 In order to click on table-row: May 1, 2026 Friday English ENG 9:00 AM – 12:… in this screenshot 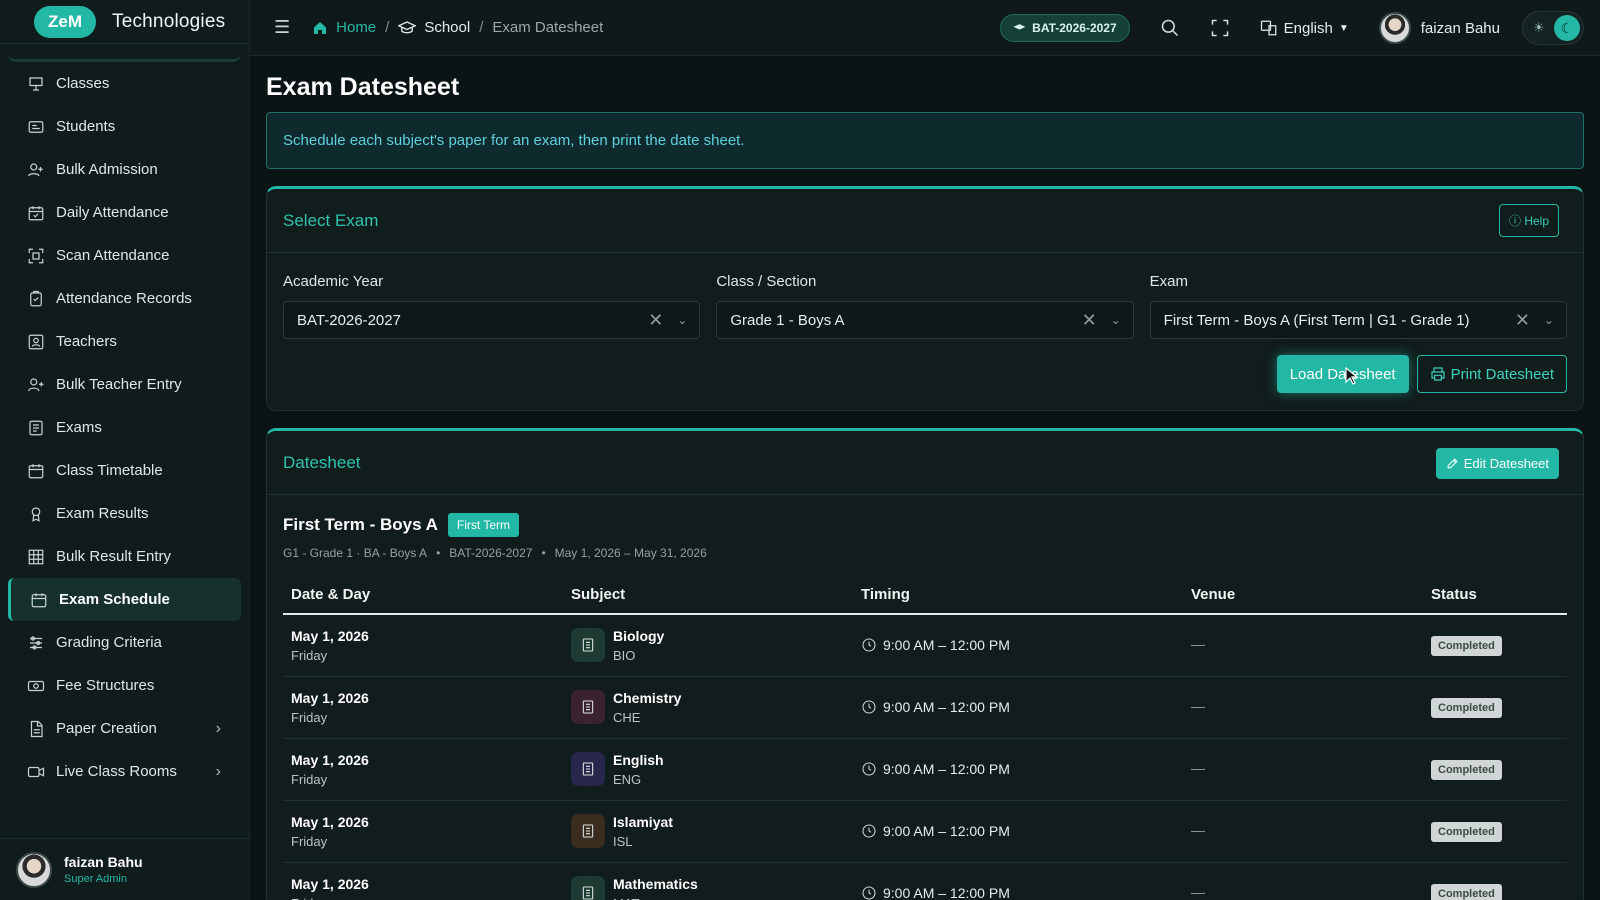, I will do `click(925, 769)`.